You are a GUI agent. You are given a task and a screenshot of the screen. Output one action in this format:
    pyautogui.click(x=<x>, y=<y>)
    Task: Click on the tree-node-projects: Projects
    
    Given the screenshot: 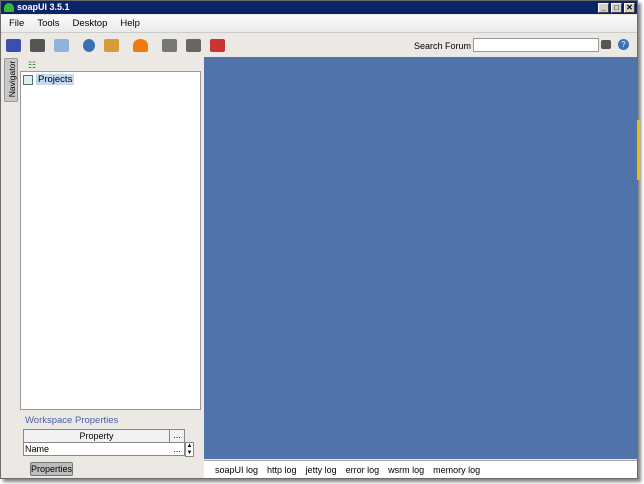 What is the action you would take?
    pyautogui.click(x=49, y=79)
    